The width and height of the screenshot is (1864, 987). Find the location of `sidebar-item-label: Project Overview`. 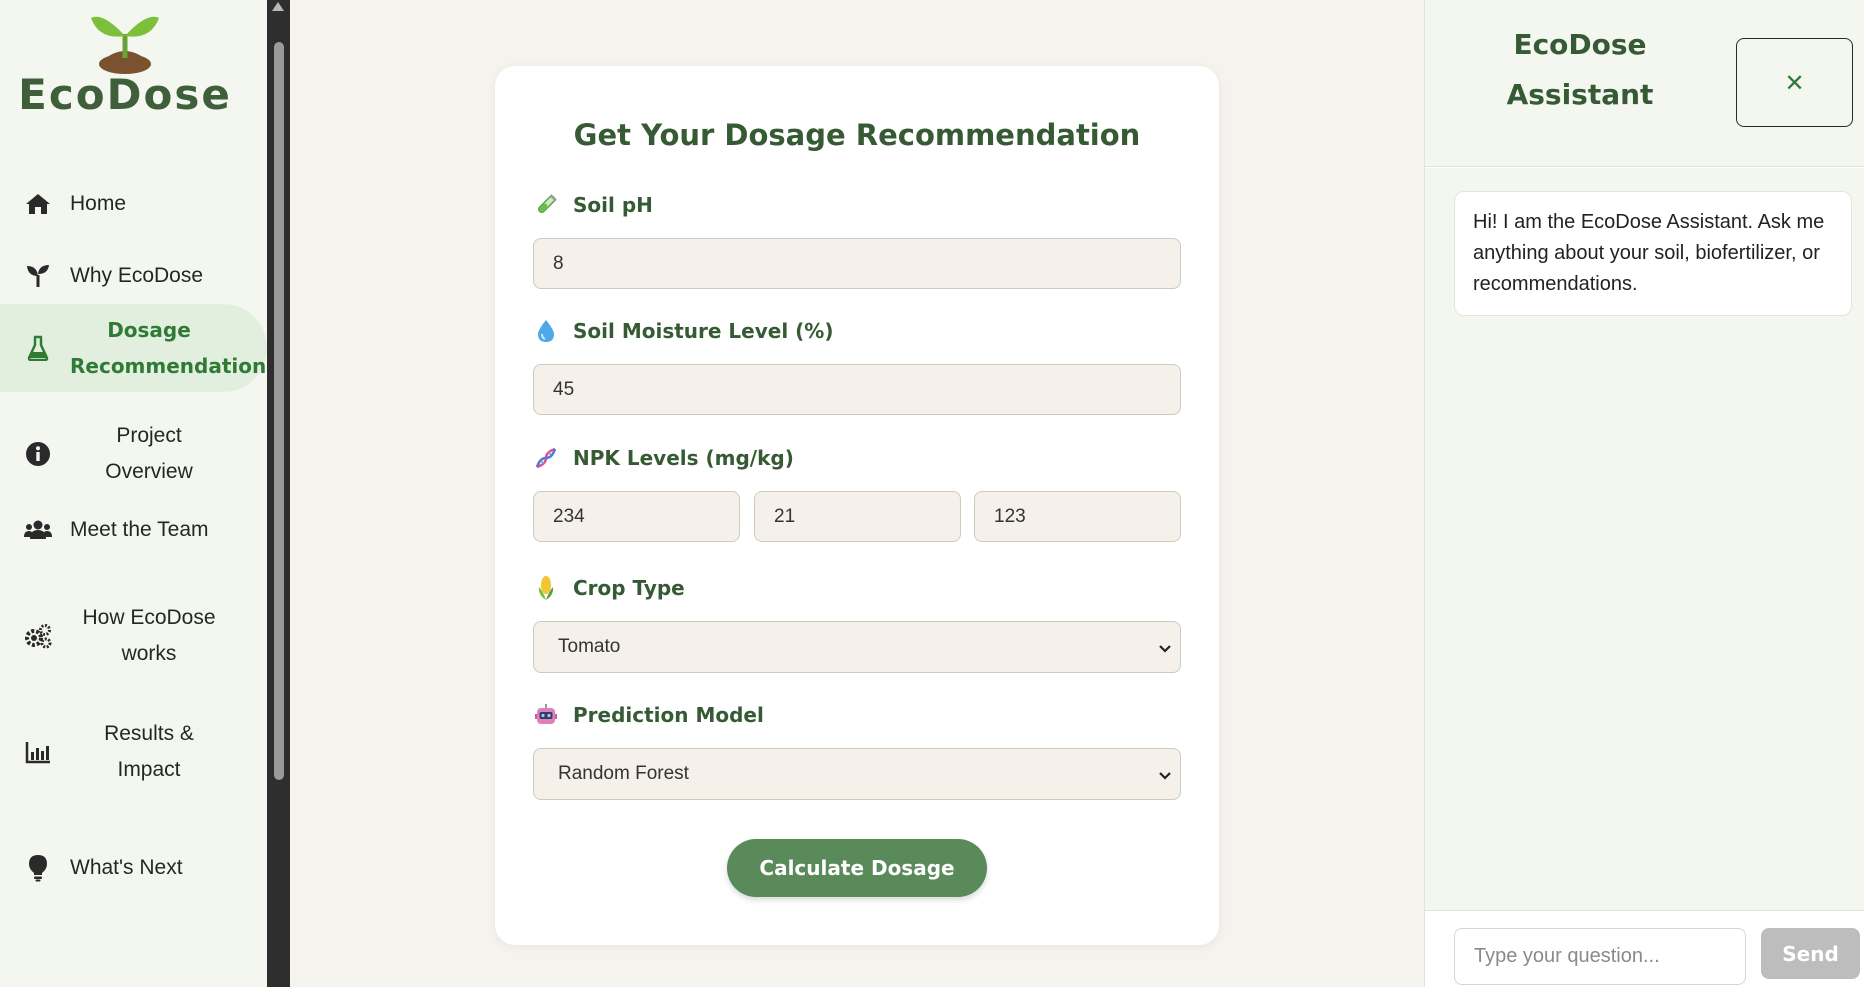

sidebar-item-label: Project Overview is located at coordinates (149, 454).